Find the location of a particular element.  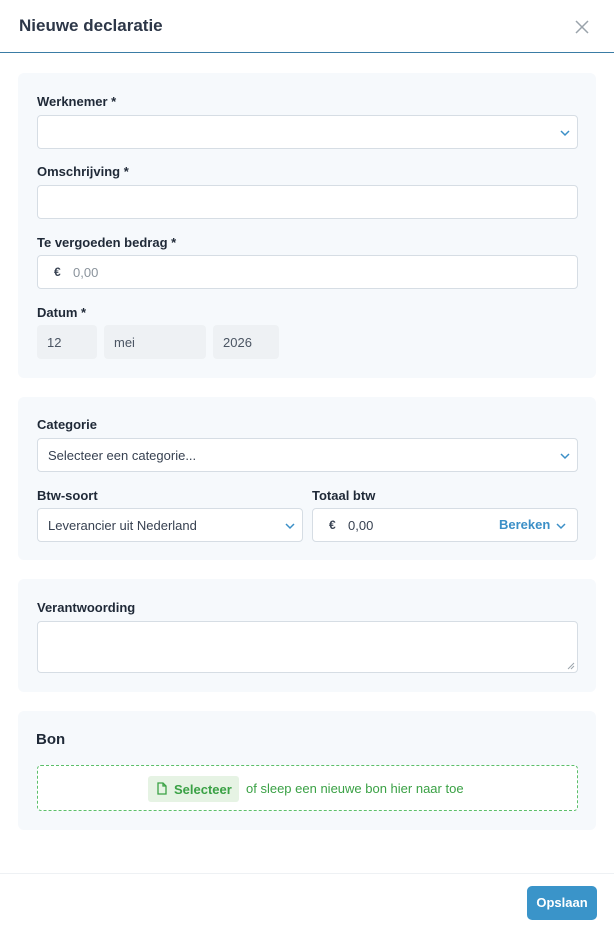

date-day-field: 12 is located at coordinates (67, 342).